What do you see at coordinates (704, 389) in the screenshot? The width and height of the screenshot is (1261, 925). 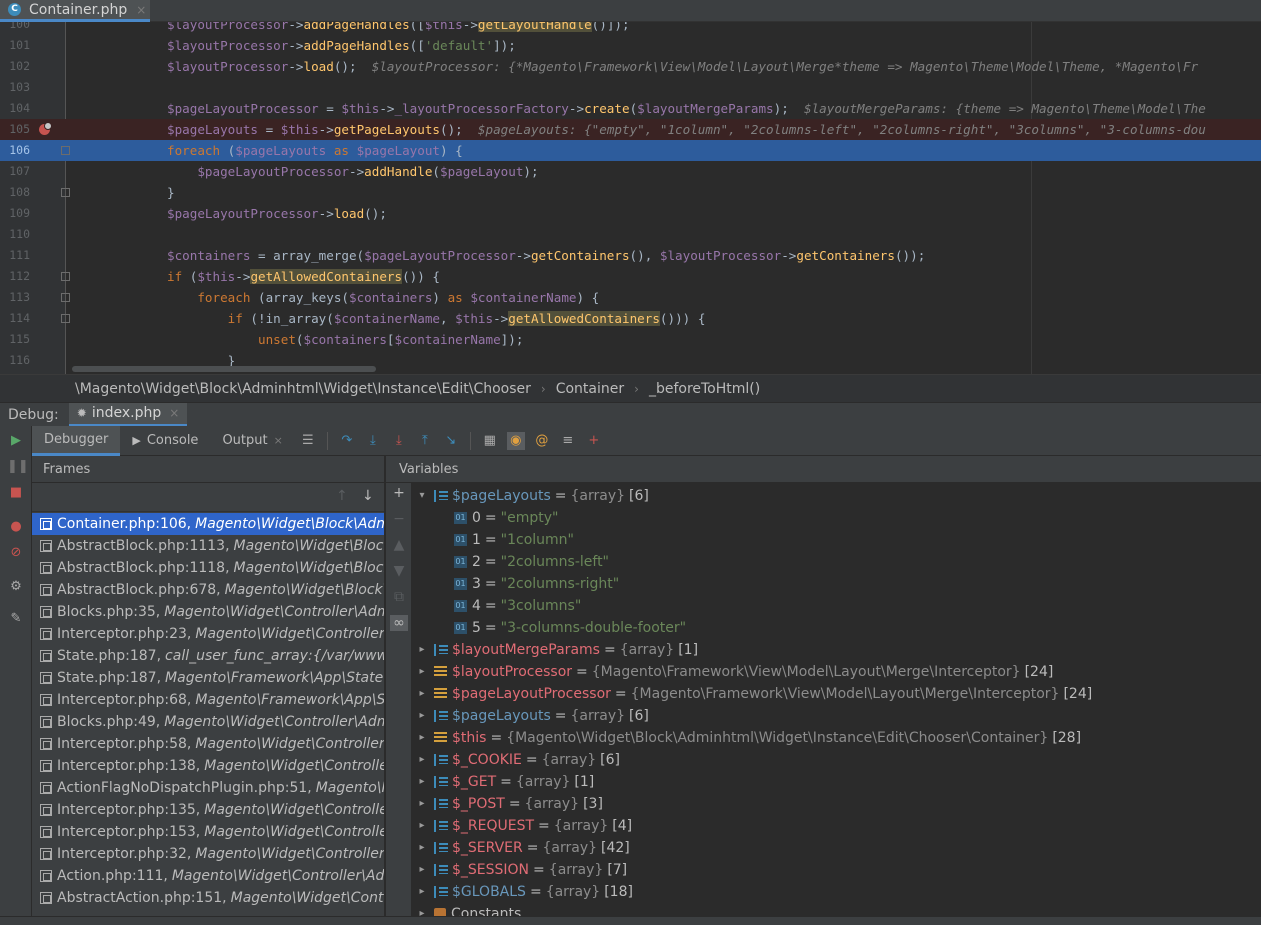 I see `breadcrumb-method: _beforeToHtml()` at bounding box center [704, 389].